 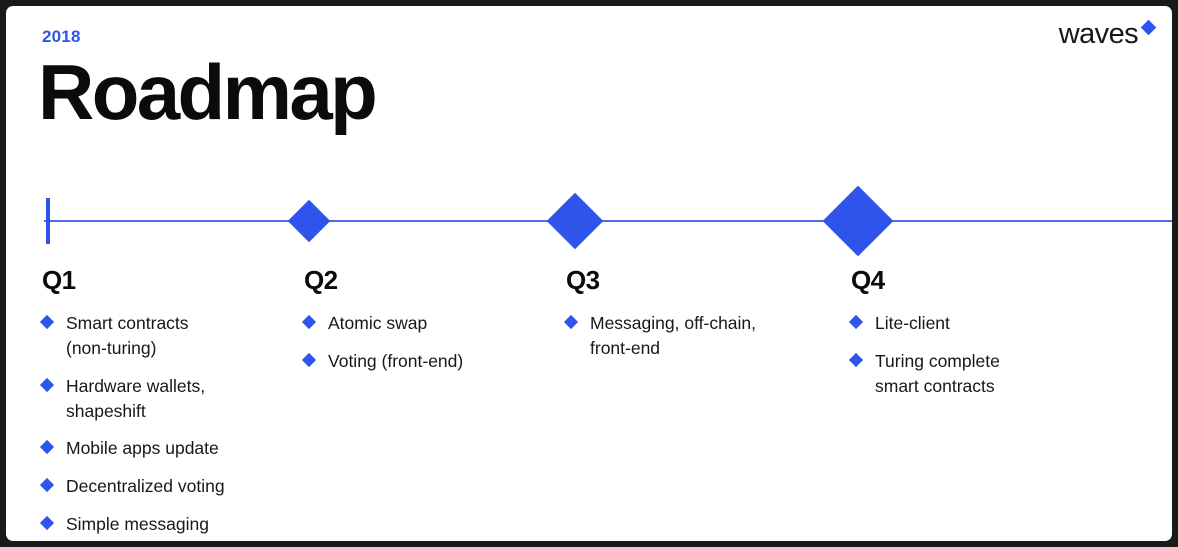 I want to click on list-item-label: Messaging, off-chain, front-end, so click(x=673, y=335).